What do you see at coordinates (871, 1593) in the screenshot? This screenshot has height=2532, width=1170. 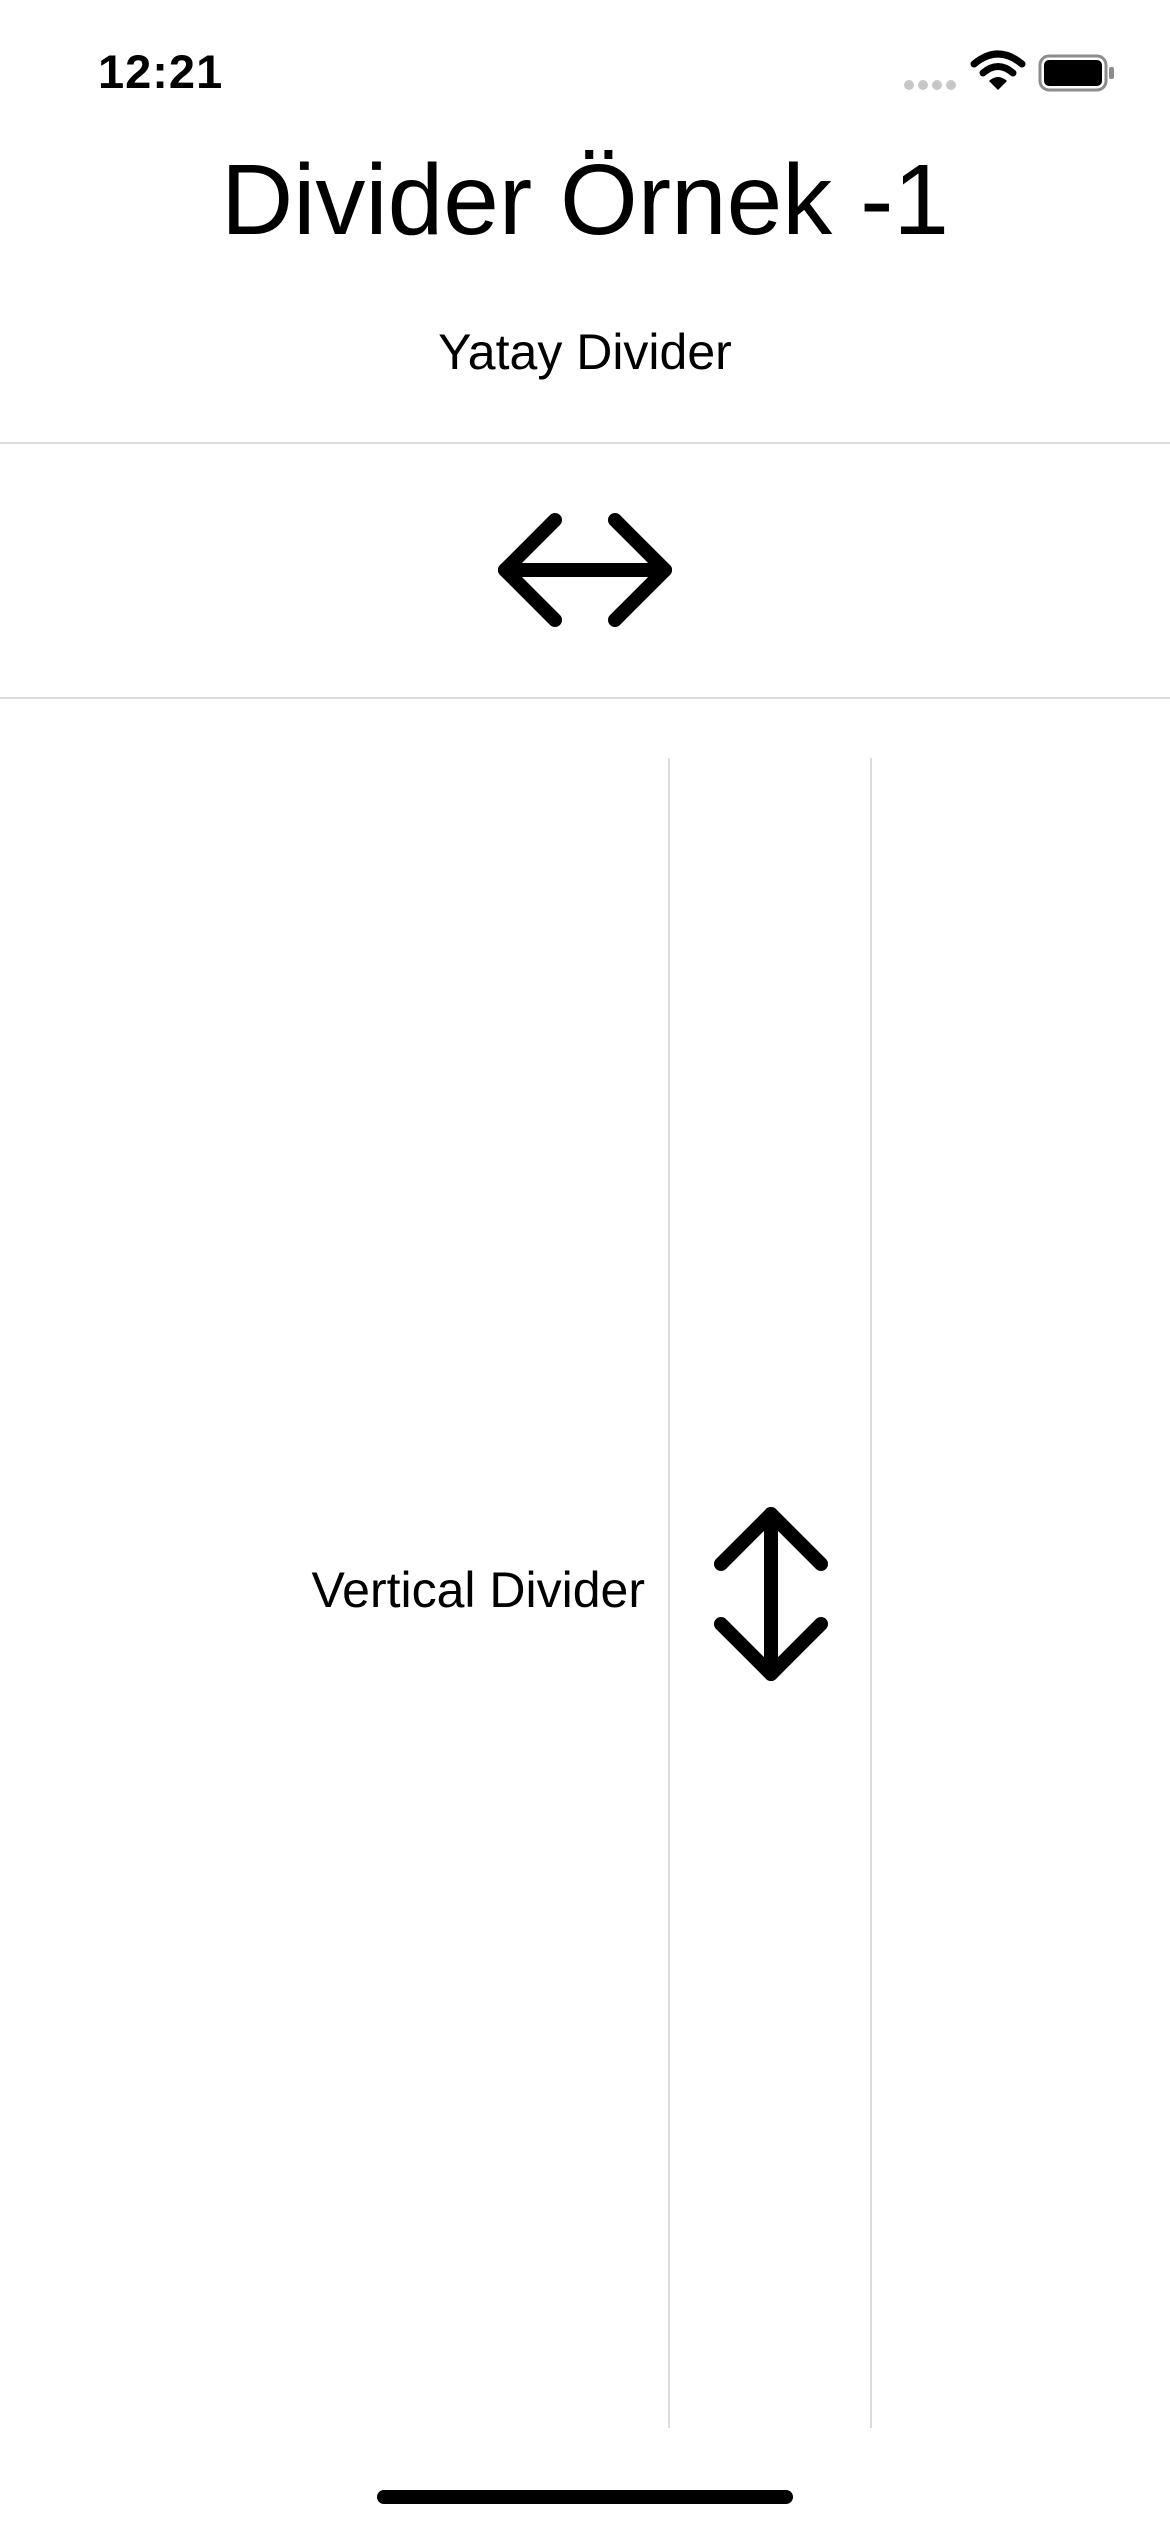 I see `vertical-divider-right` at bounding box center [871, 1593].